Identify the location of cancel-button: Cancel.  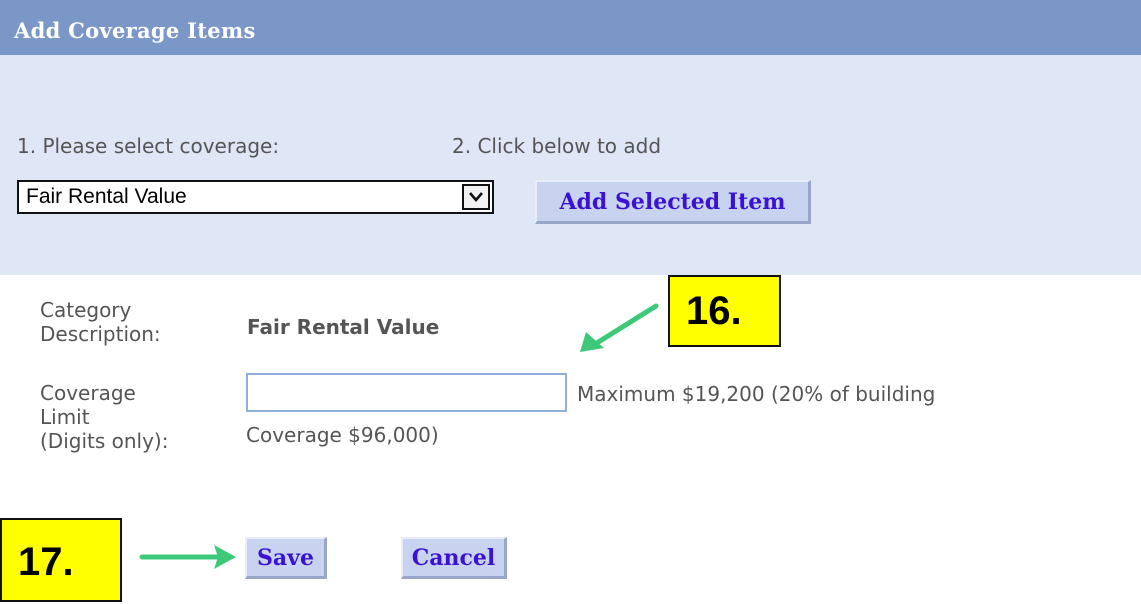
(454, 558).